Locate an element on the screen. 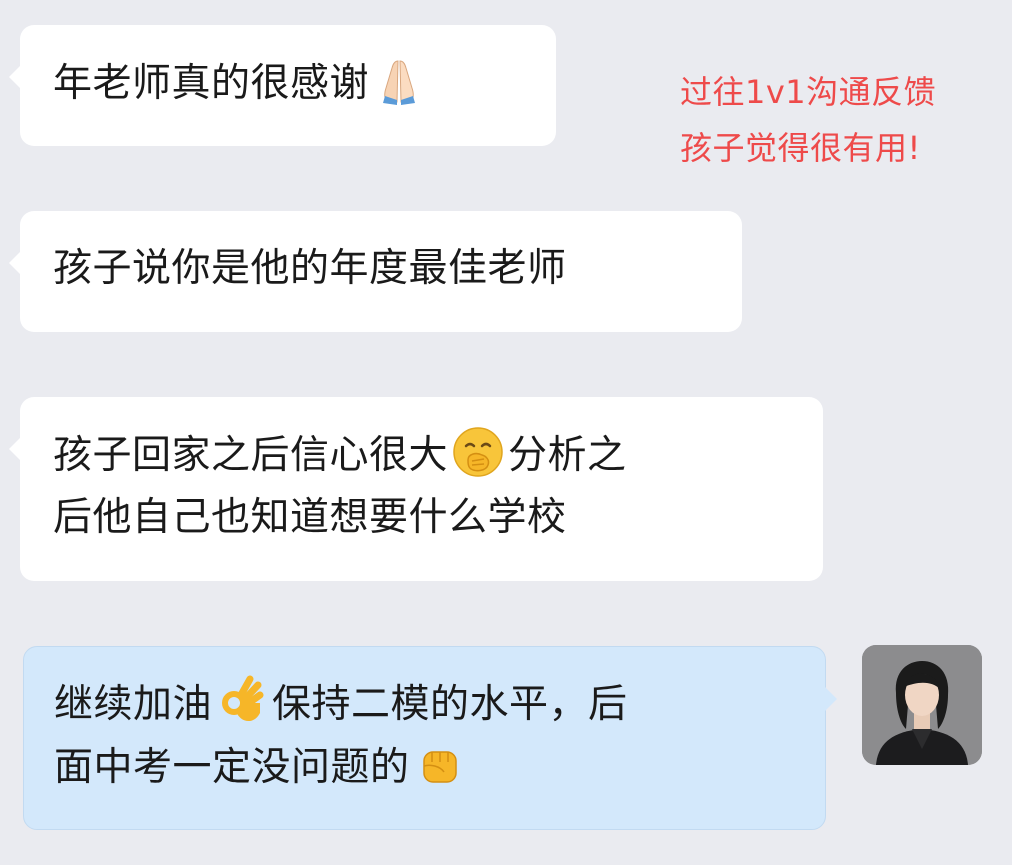 This screenshot has width=1012, height=865. message-text: 保持二模的水平，后 is located at coordinates (450, 704).